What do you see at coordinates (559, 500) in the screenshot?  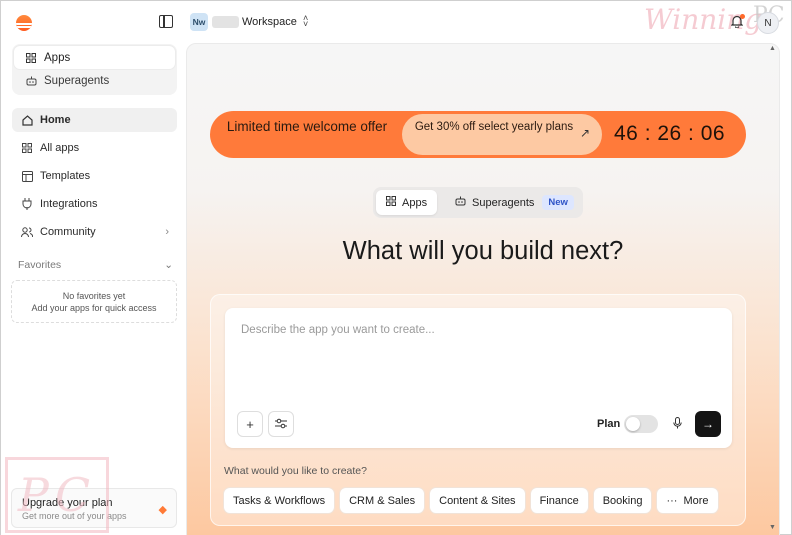 I see `chip-finance: Finance` at bounding box center [559, 500].